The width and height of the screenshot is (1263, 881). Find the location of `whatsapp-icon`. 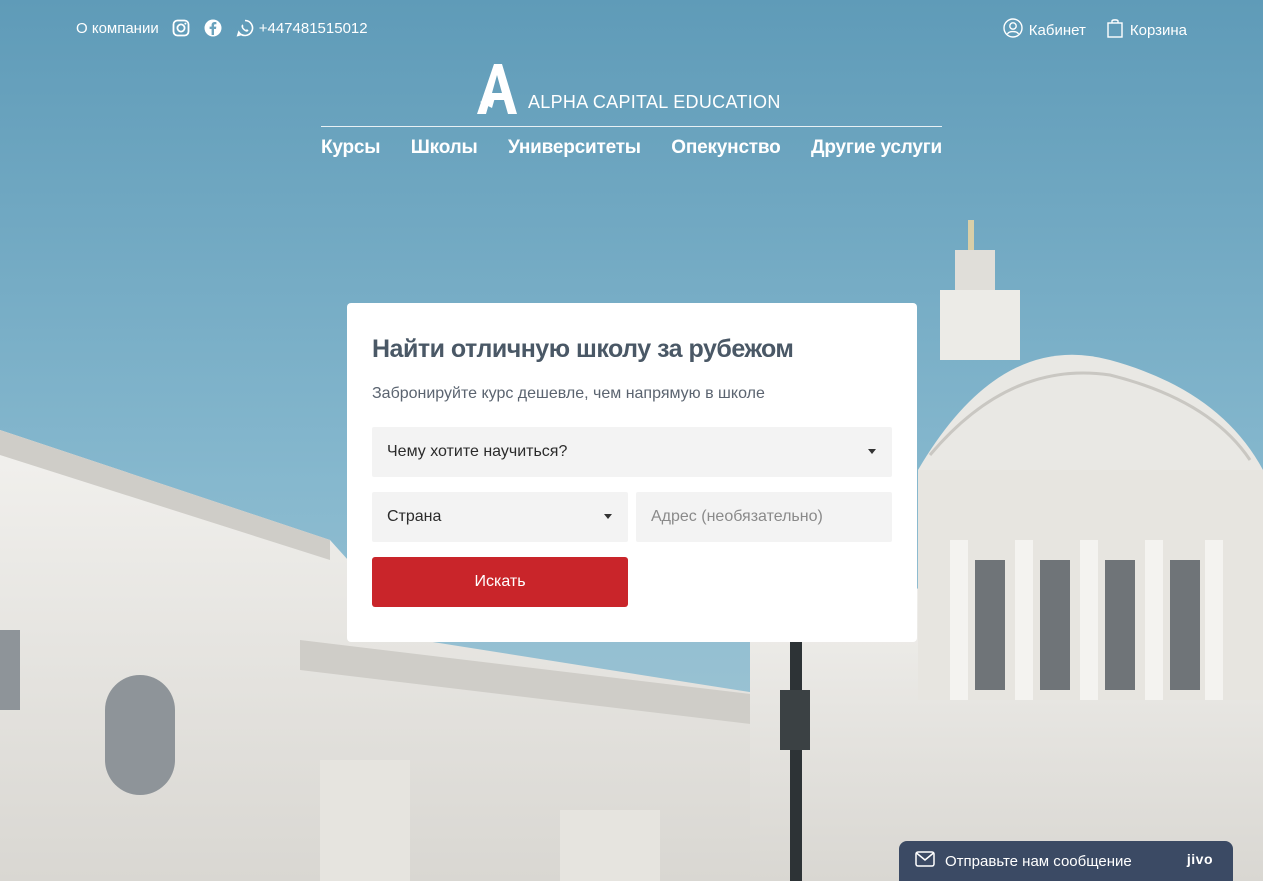

whatsapp-icon is located at coordinates (245, 28).